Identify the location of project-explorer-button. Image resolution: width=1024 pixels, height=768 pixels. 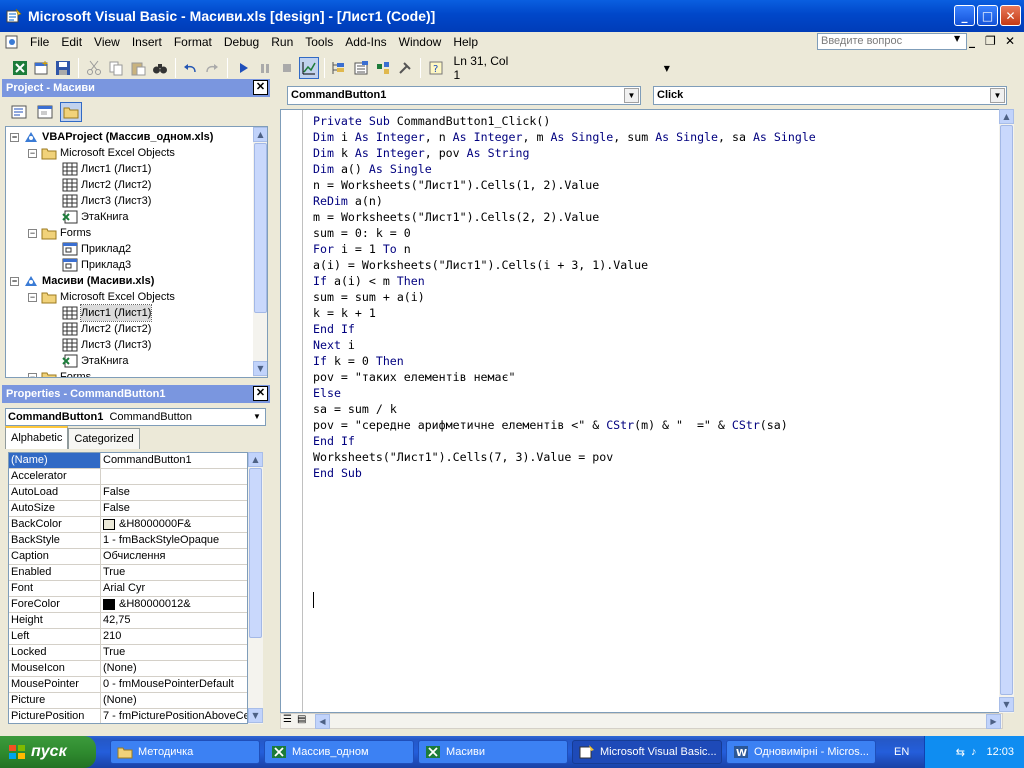
(340, 68).